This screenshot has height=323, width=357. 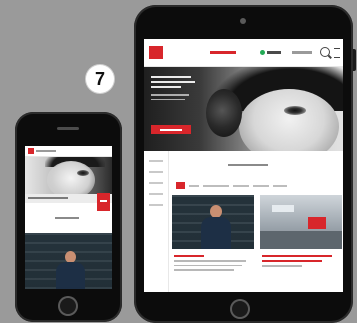 I want to click on tablet-hero-banner, so click(x=243, y=109).